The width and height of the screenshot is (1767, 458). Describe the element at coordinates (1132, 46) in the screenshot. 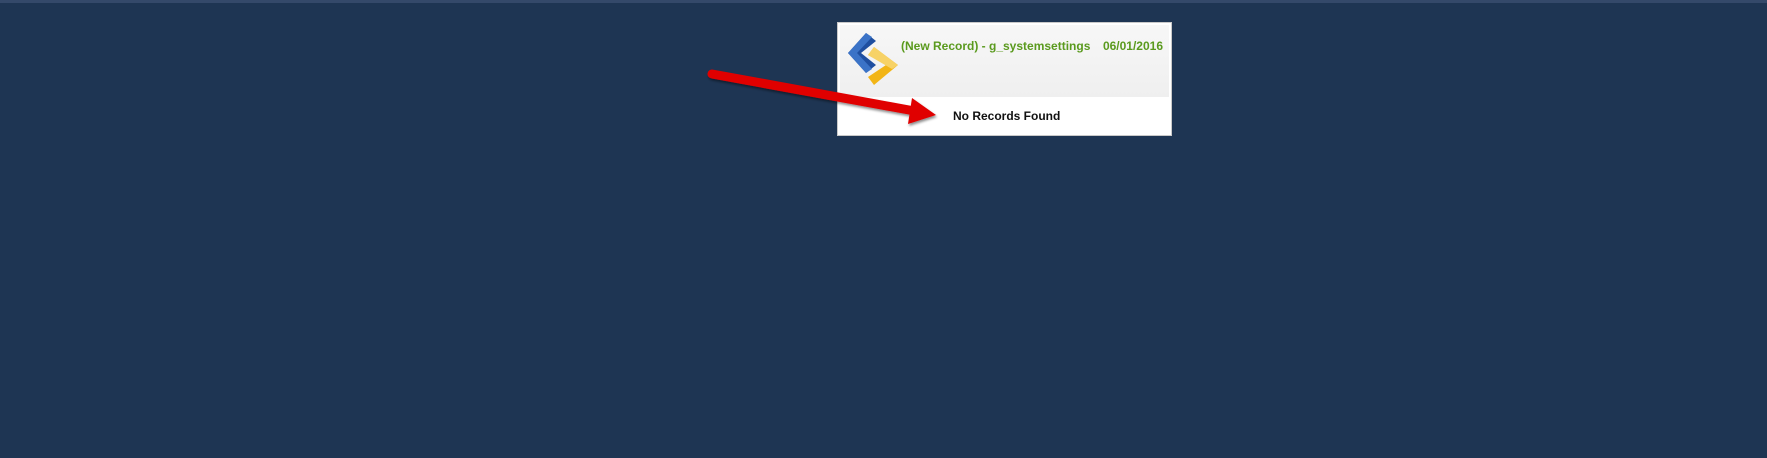

I see `record-date: 06/01/2016` at that location.